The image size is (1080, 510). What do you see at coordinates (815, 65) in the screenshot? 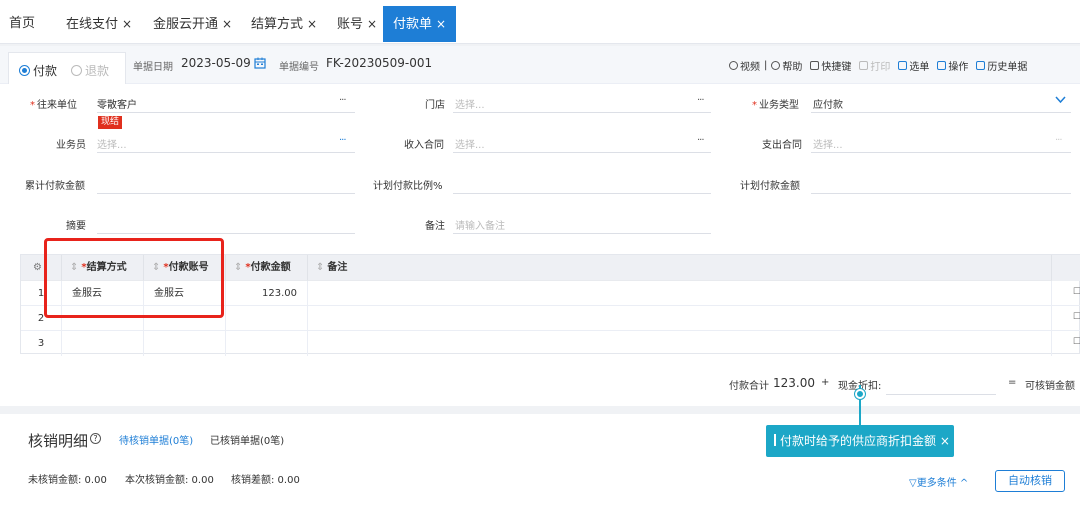
I see `keyboard-icon` at bounding box center [815, 65].